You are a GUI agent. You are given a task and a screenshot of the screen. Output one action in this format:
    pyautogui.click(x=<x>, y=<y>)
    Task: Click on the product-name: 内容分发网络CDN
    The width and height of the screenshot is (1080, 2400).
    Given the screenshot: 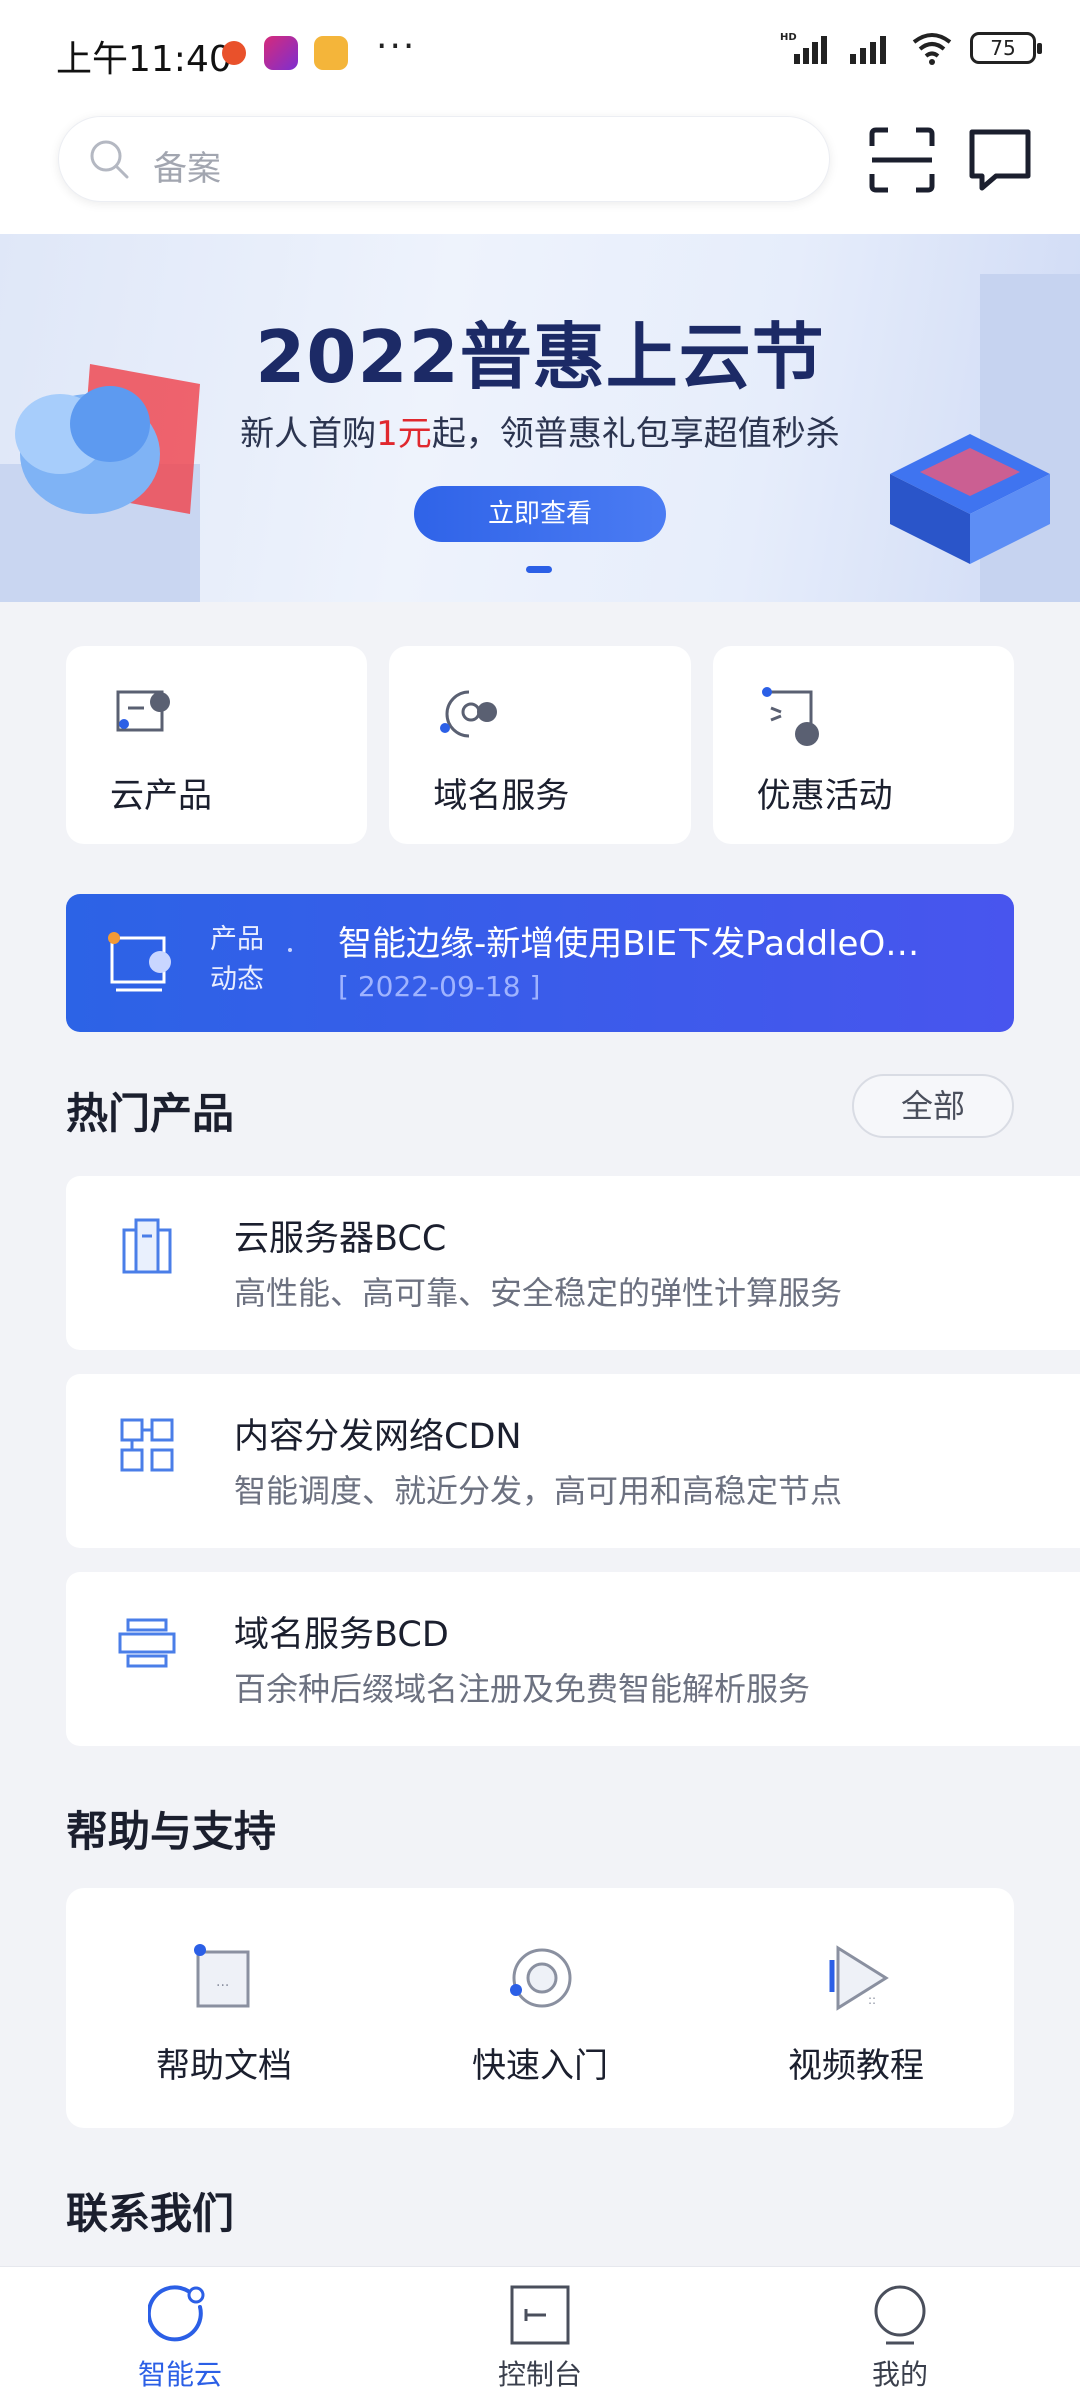 What is the action you would take?
    pyautogui.click(x=378, y=1437)
    